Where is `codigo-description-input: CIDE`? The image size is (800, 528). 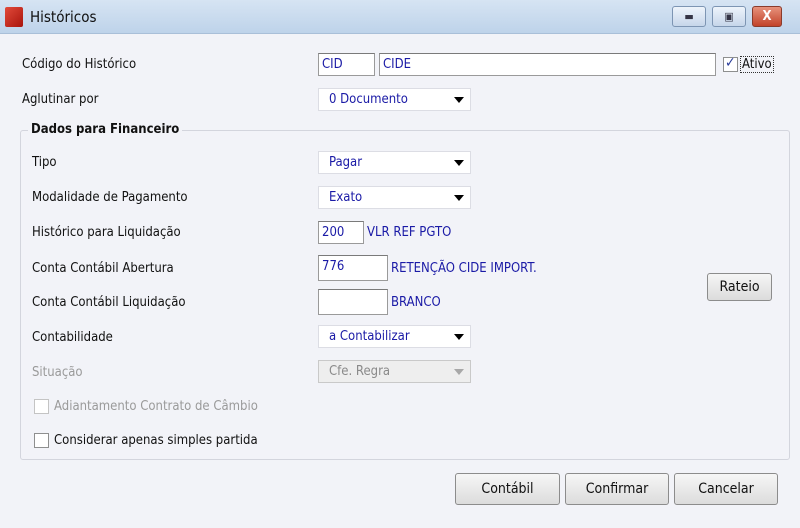
codigo-description-input: CIDE is located at coordinates (547, 64).